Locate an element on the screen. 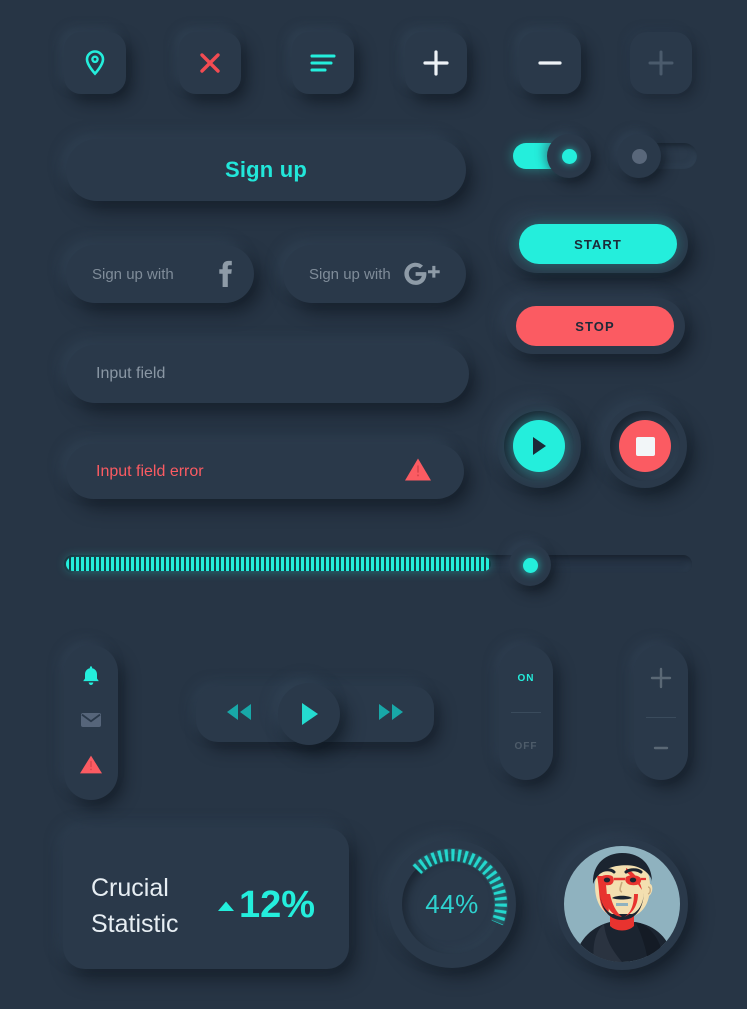 The image size is (747, 1009). stop-square-icon is located at coordinates (645, 446).